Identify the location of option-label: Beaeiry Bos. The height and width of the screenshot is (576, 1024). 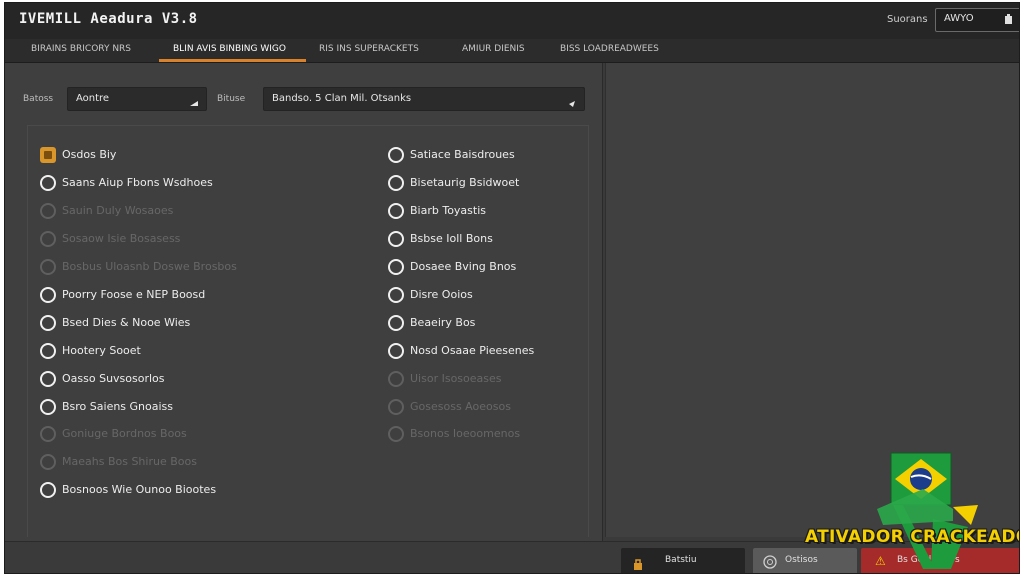
(443, 322).